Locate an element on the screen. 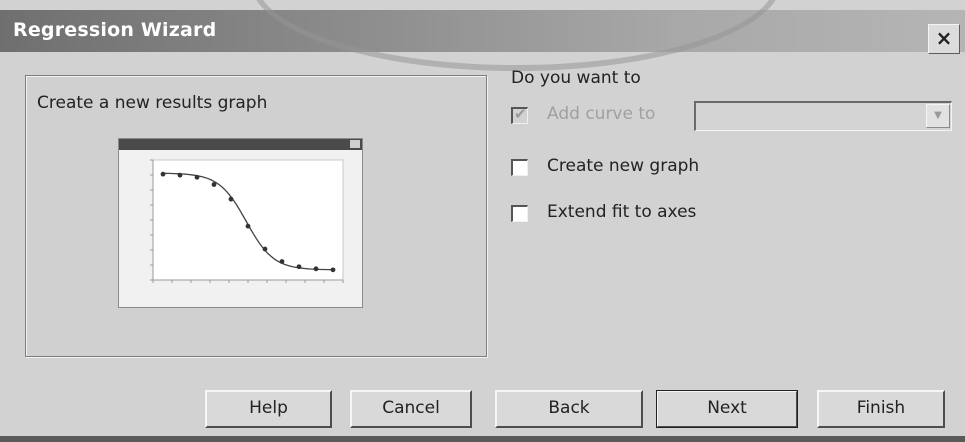 This screenshot has height=442, width=965. extend-fit-label: Extend fit to axes is located at coordinates (622, 212).